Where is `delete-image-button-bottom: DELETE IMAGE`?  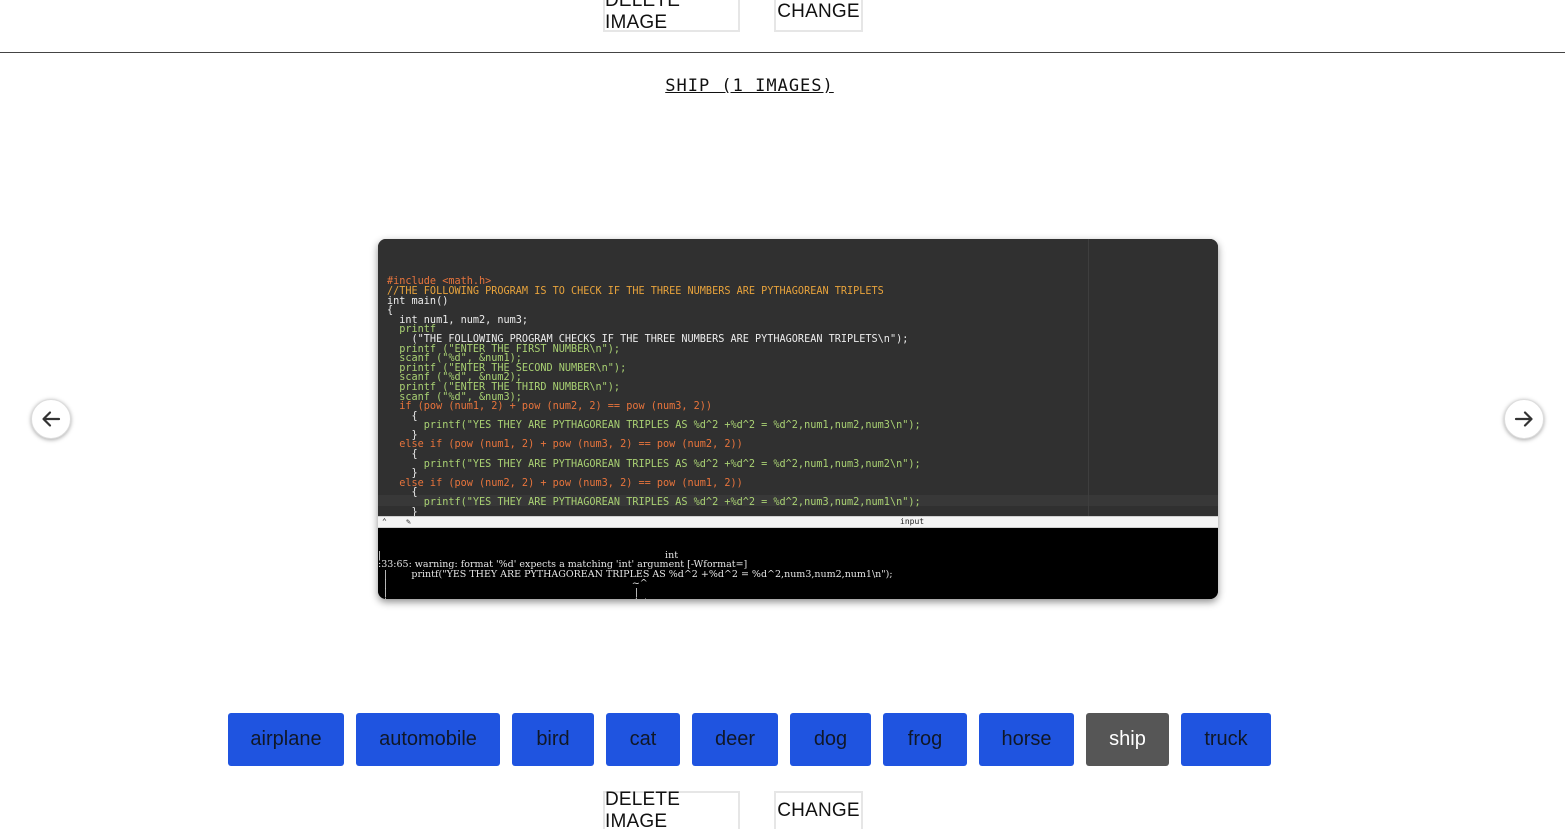
delete-image-button-bottom: DELETE IMAGE is located at coordinates (671, 809).